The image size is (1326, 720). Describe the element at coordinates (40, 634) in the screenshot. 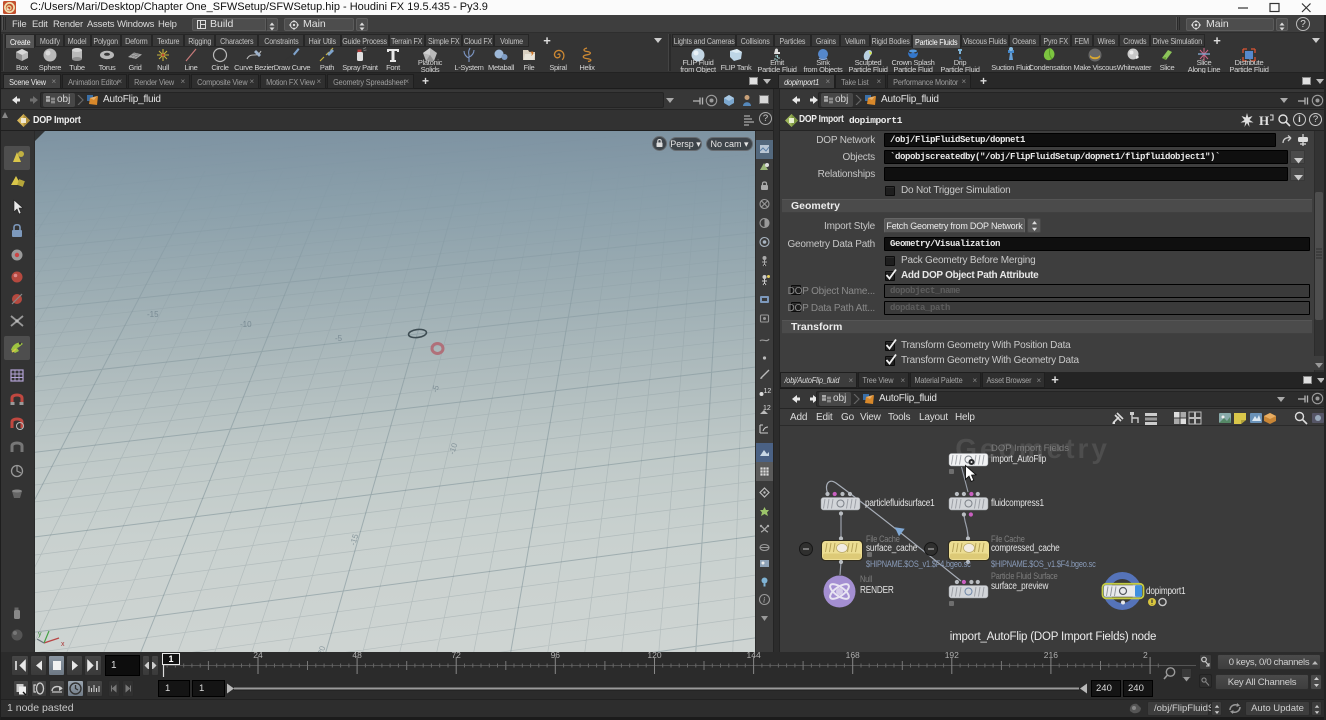

I see `svg-text: y` at that location.